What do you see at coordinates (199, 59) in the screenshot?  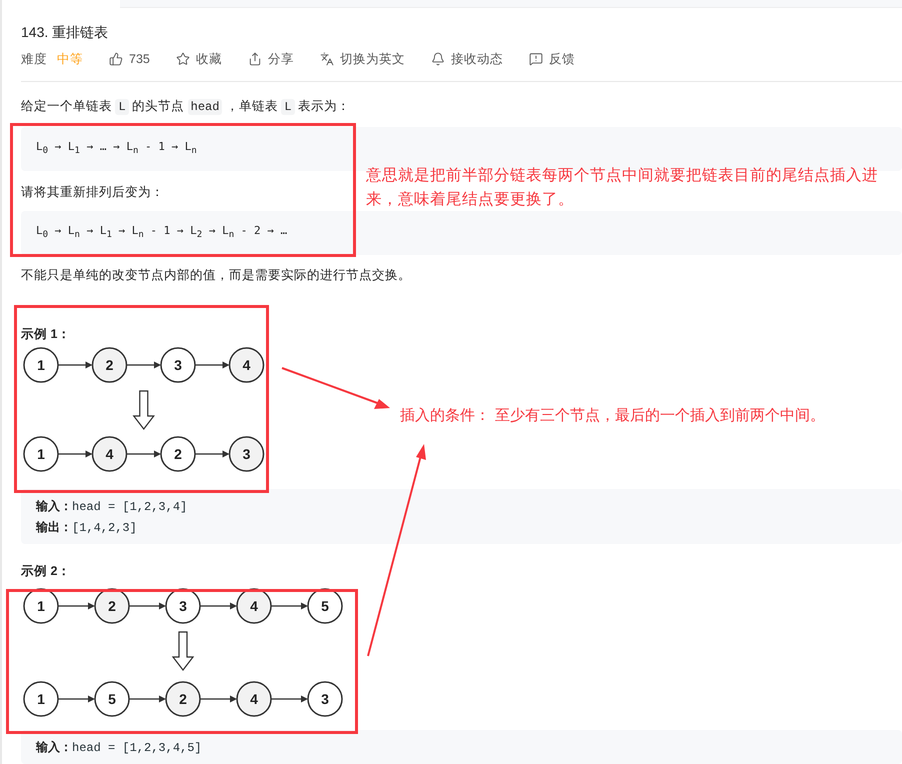 I see `action-link: 收藏` at bounding box center [199, 59].